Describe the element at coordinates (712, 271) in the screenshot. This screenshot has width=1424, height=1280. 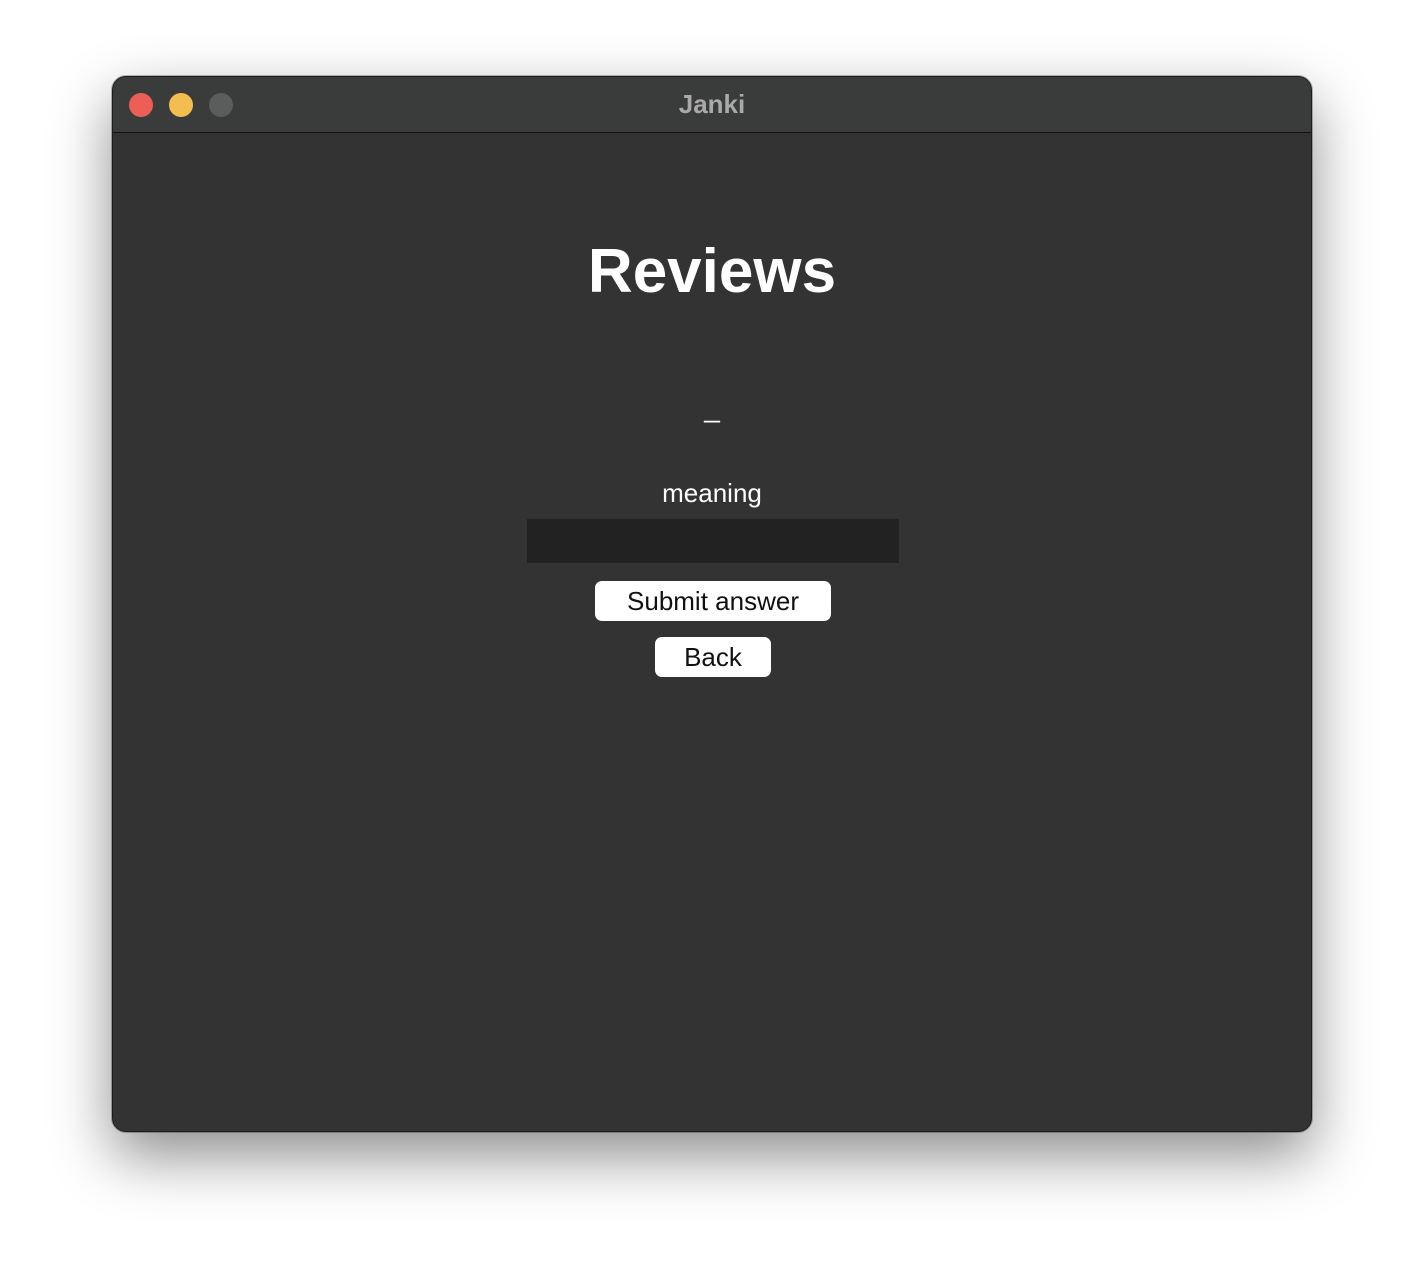
I see `page-title: Reviews` at that location.